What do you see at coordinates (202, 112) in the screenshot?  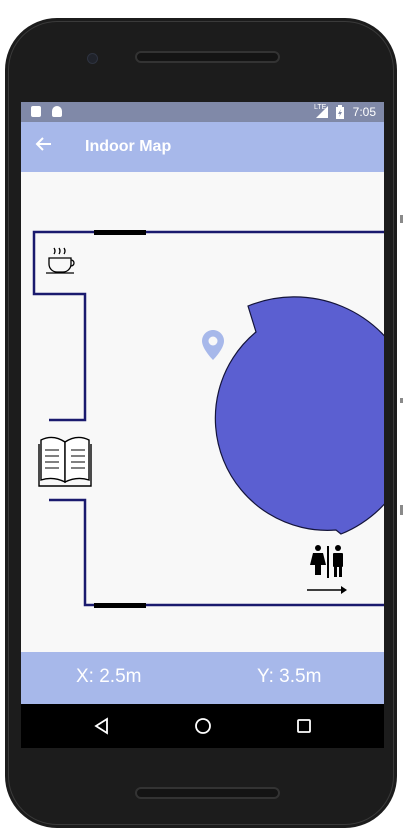 I see `status-bar: LTE 7:05` at bounding box center [202, 112].